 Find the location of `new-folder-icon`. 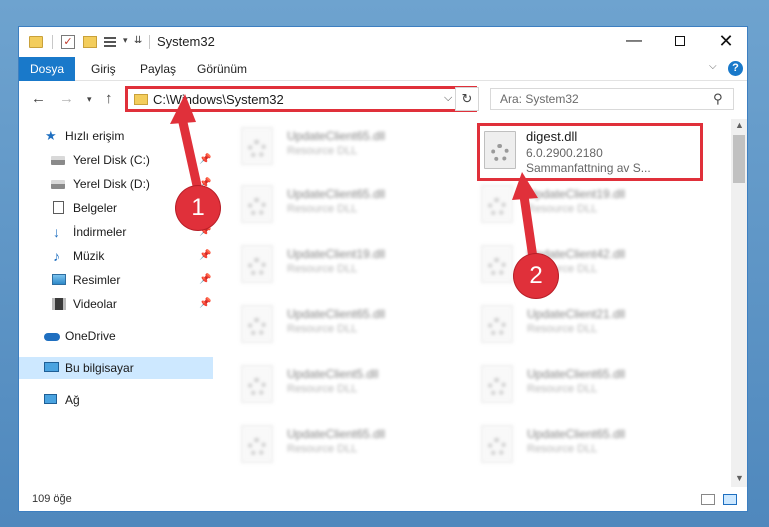

new-folder-icon is located at coordinates (90, 42).